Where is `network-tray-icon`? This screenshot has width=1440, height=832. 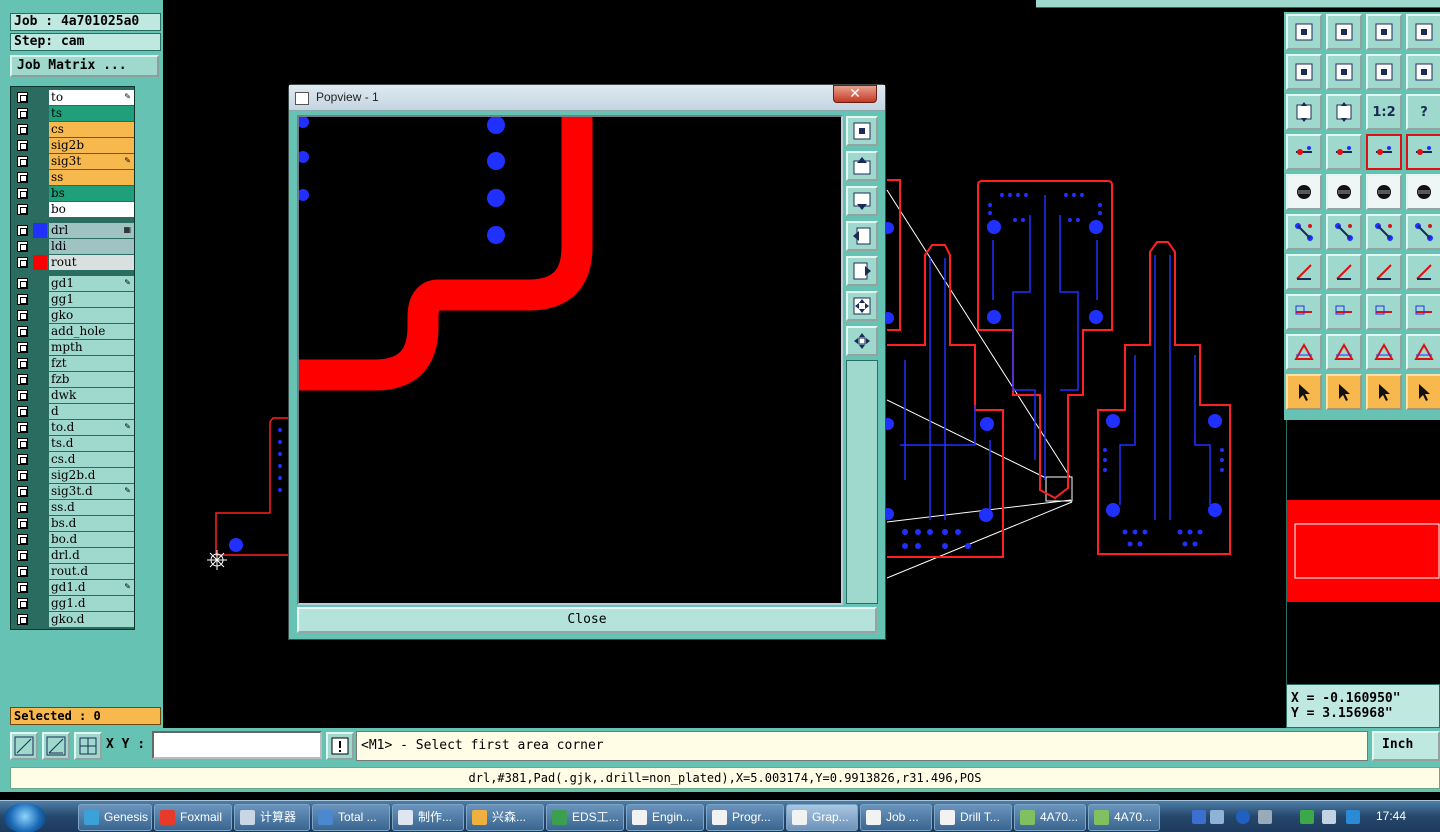 network-tray-icon is located at coordinates (1199, 817).